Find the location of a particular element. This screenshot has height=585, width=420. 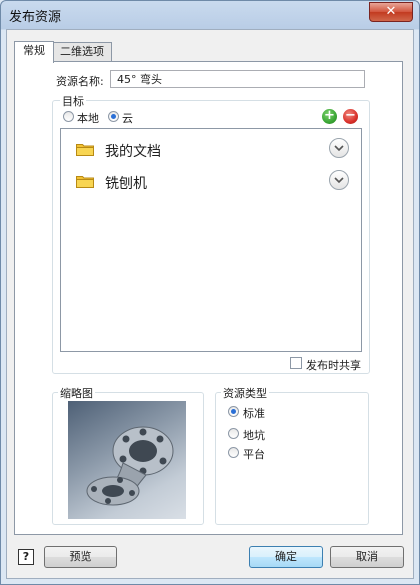

resource-name-input: 45° 弯头 is located at coordinates (237, 79).